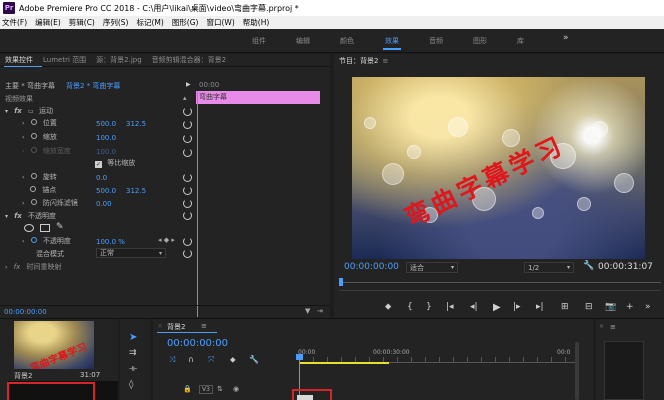  Describe the element at coordinates (206, 389) in the screenshot. I see `track-v3-label: V3` at that location.